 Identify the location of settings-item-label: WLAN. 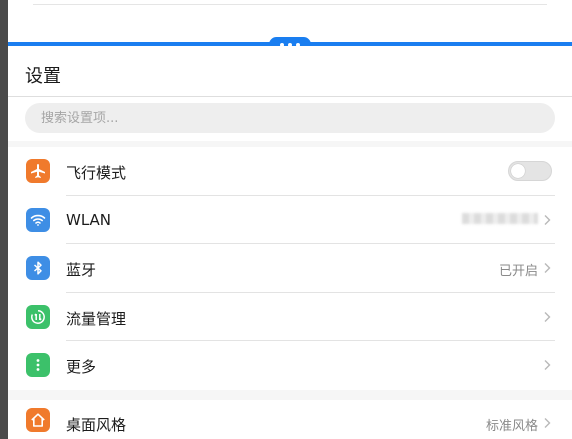
(89, 219).